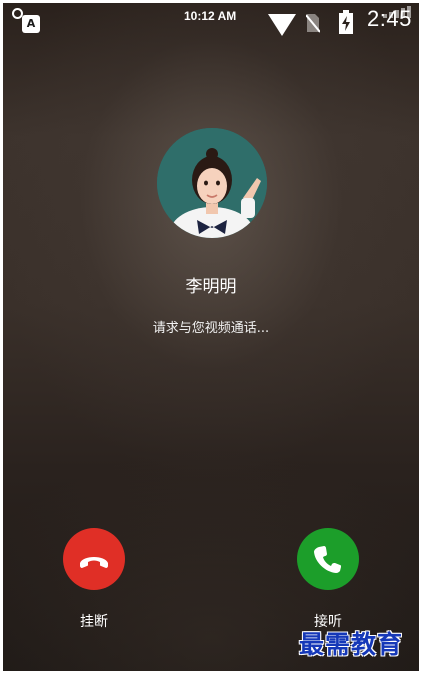 This screenshot has width=422, height=674. I want to click on notification-badge: A, so click(31, 24).